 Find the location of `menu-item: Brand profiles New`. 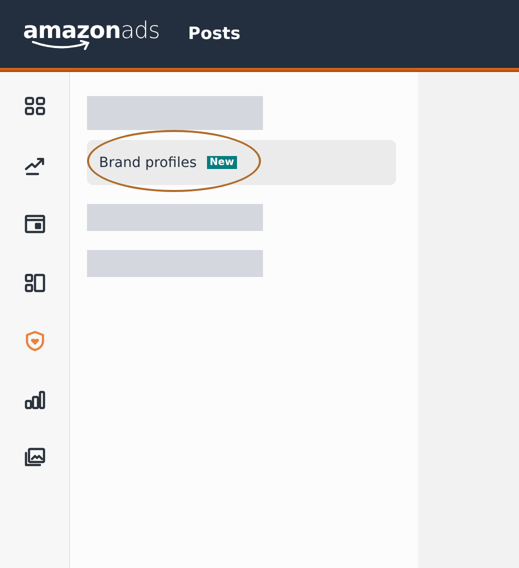

menu-item: Brand profiles New is located at coordinates (241, 162).